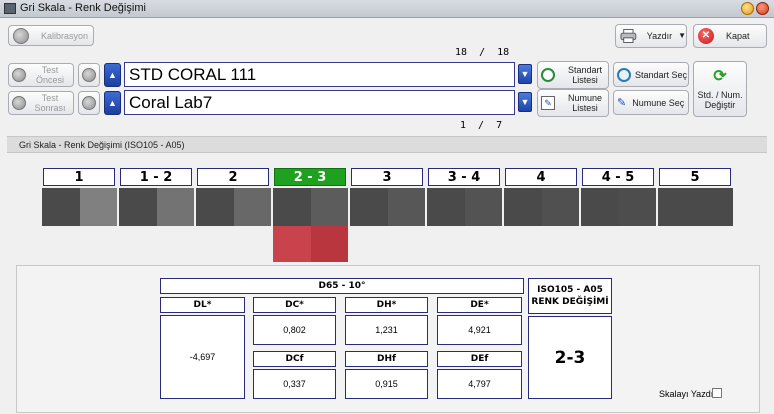  I want to click on iso-title-line1: ISO105 - A05, so click(570, 290).